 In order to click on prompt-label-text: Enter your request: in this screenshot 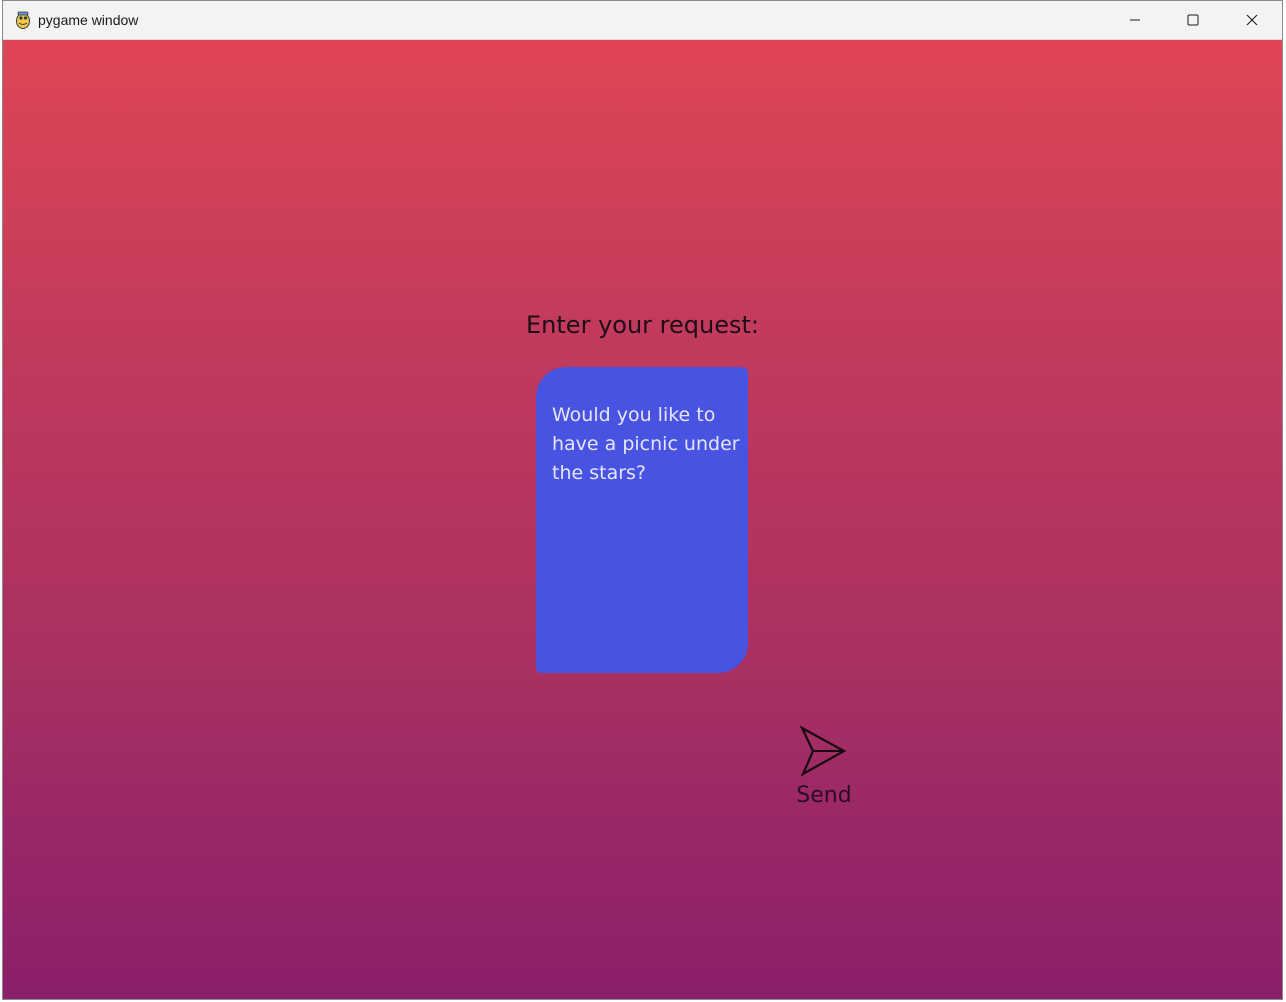, I will do `click(642, 325)`.